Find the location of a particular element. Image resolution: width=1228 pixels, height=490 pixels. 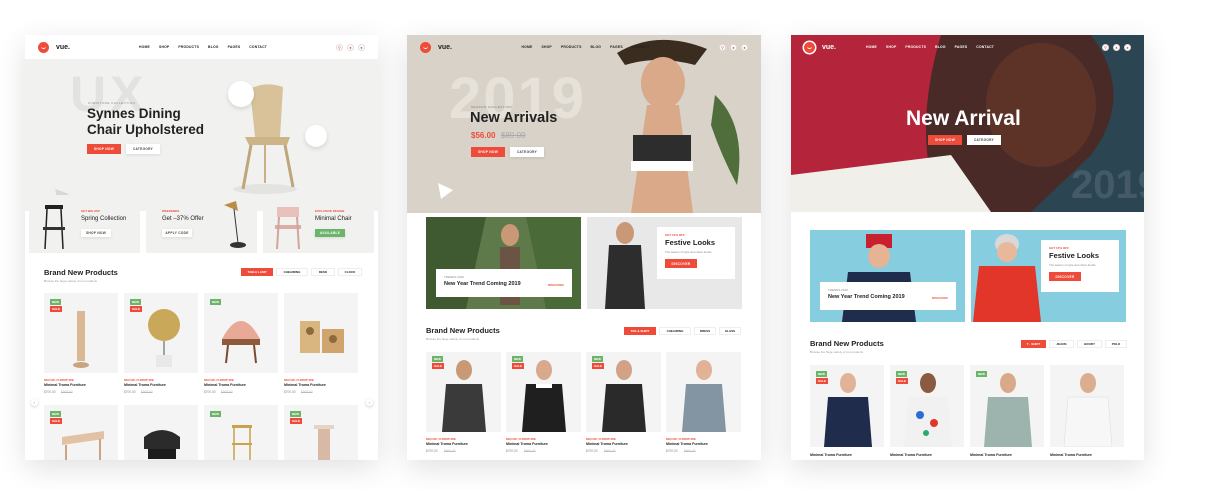

filter-tab: DESK is located at coordinates (323, 272).